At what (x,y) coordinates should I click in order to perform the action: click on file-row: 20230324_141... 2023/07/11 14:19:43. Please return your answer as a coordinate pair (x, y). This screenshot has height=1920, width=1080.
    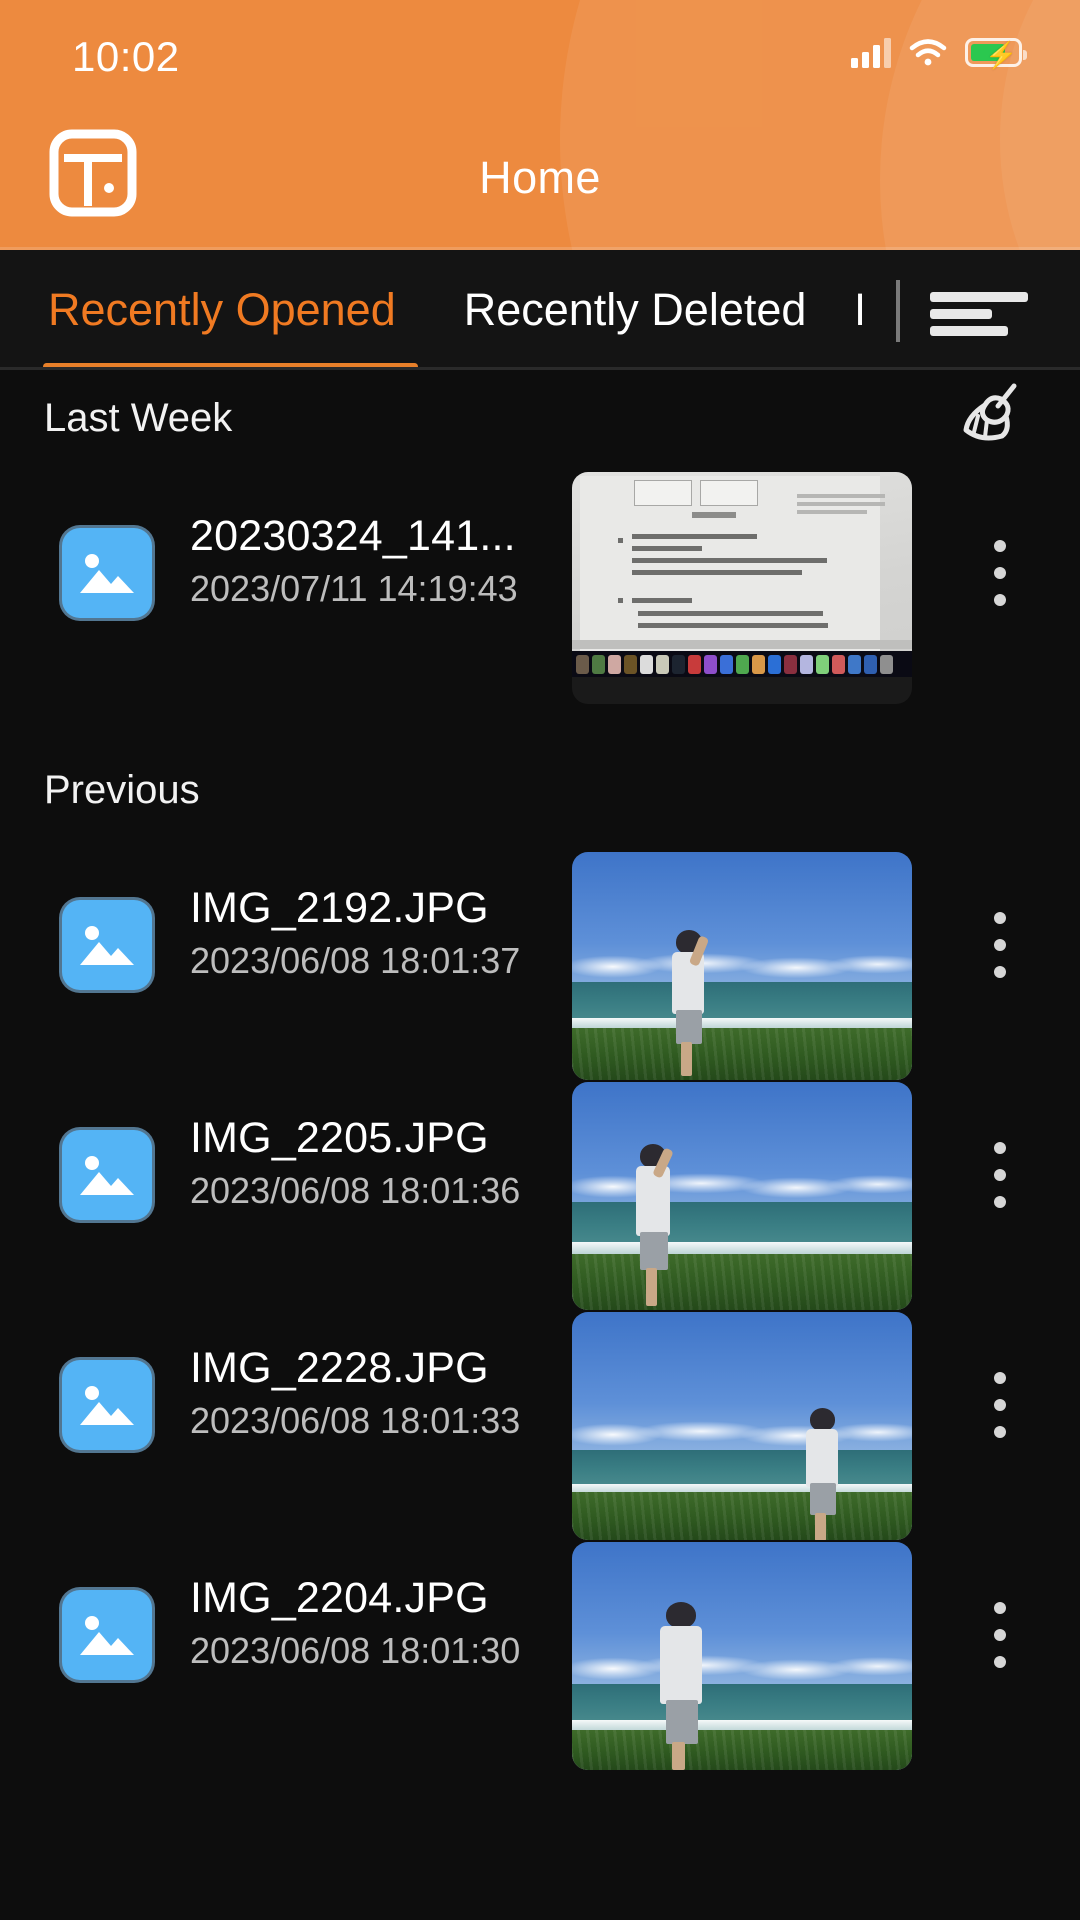
    Looking at the image, I should click on (540, 585).